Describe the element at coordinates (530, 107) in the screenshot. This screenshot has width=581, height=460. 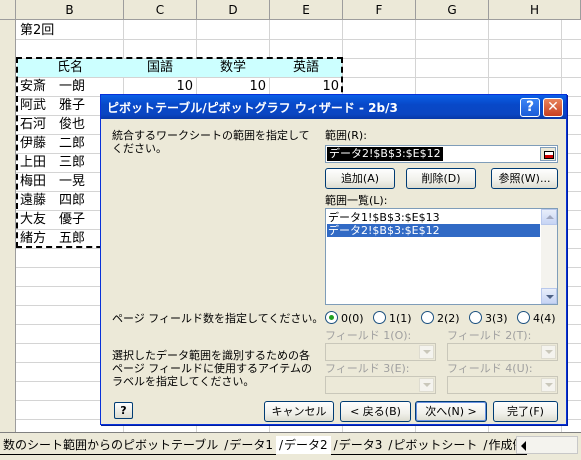
I see `question-icon: ?` at that location.